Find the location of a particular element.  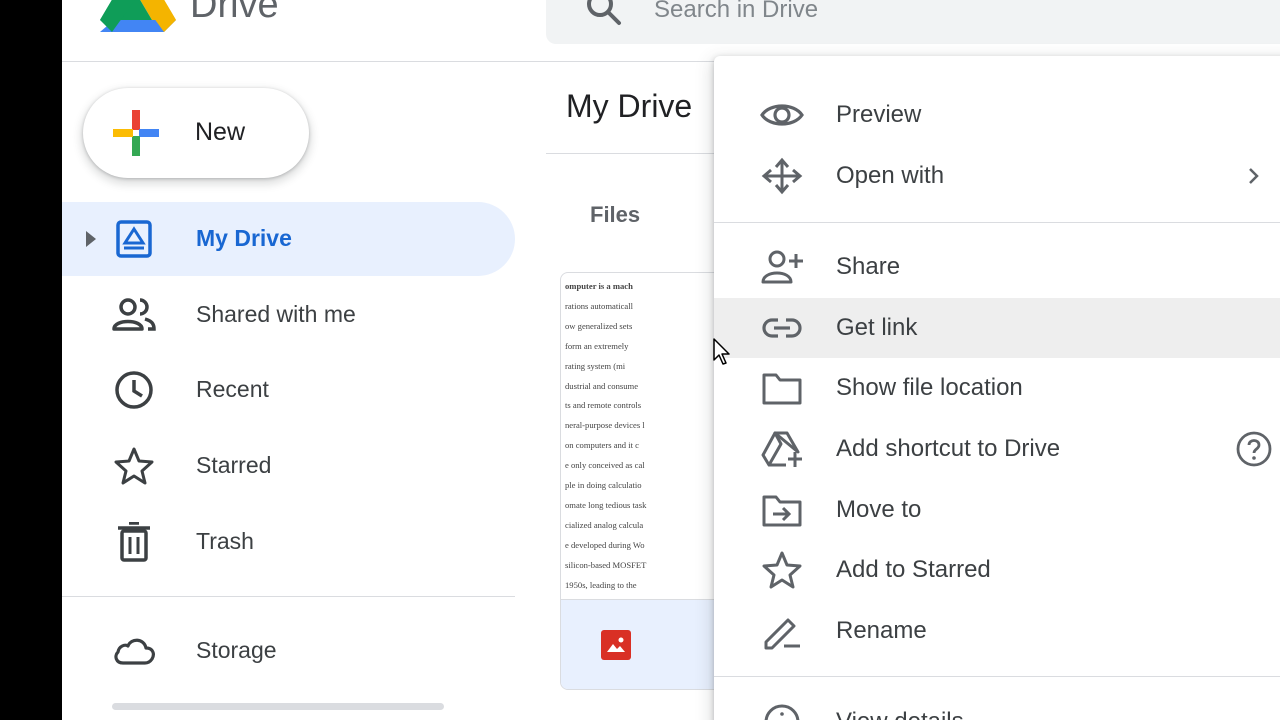

menu-item-open-with: Open with is located at coordinates (997, 176).